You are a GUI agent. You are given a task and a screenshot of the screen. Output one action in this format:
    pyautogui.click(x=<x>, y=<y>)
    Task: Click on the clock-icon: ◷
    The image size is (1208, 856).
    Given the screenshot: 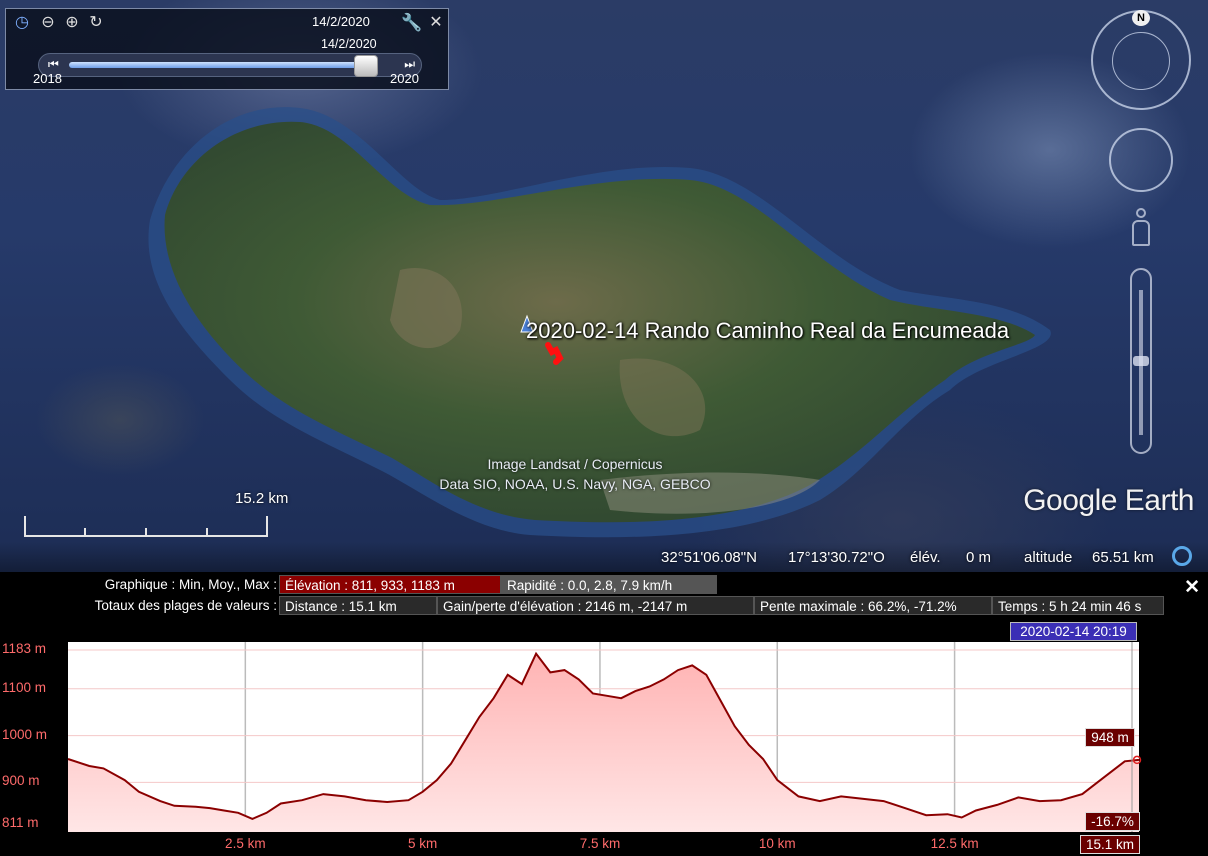 What is the action you would take?
    pyautogui.click(x=22, y=23)
    